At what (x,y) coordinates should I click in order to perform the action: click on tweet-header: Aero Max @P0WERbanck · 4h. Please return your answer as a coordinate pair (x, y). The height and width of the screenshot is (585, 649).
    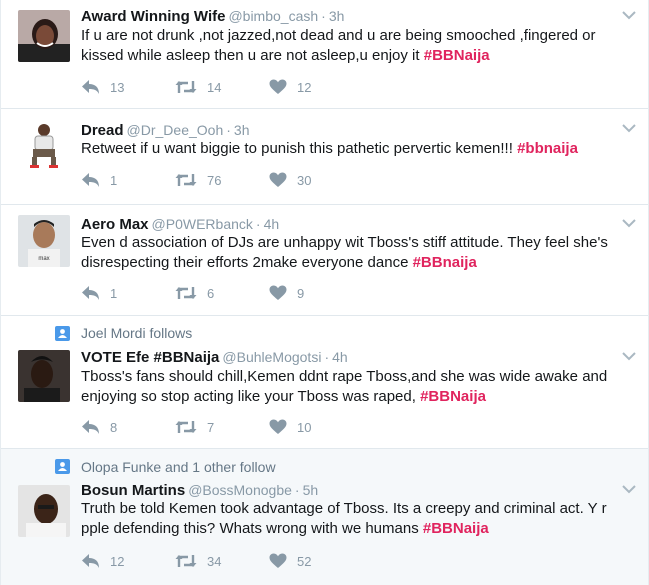
    Looking at the image, I should click on (180, 224).